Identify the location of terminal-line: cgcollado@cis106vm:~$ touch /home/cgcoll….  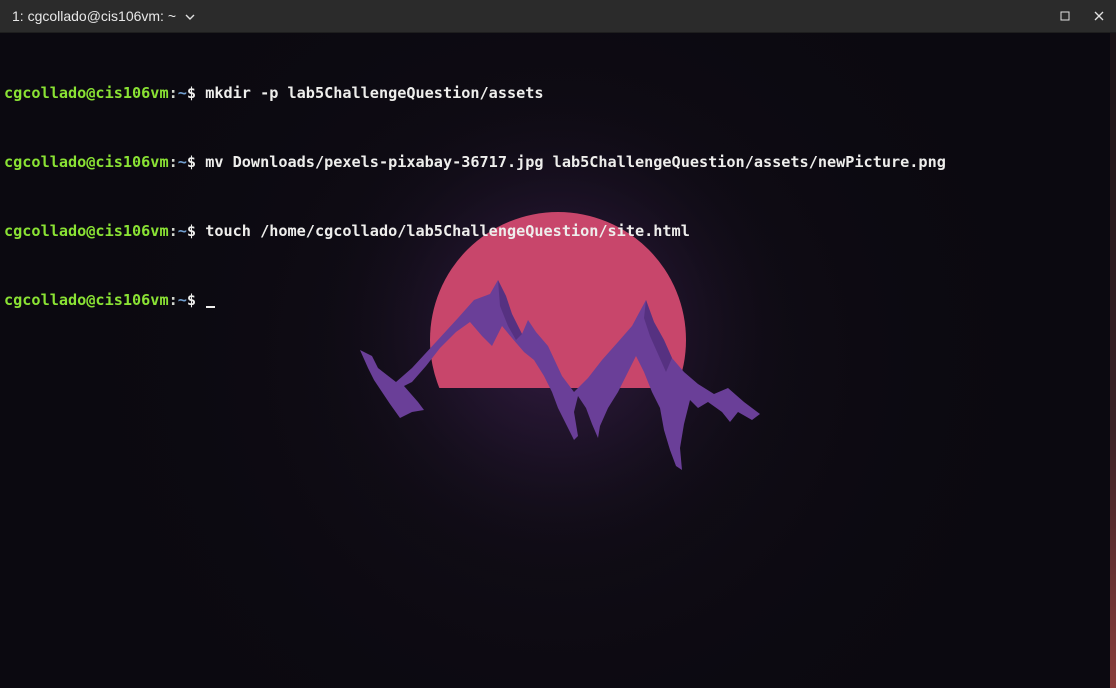
(559, 231).